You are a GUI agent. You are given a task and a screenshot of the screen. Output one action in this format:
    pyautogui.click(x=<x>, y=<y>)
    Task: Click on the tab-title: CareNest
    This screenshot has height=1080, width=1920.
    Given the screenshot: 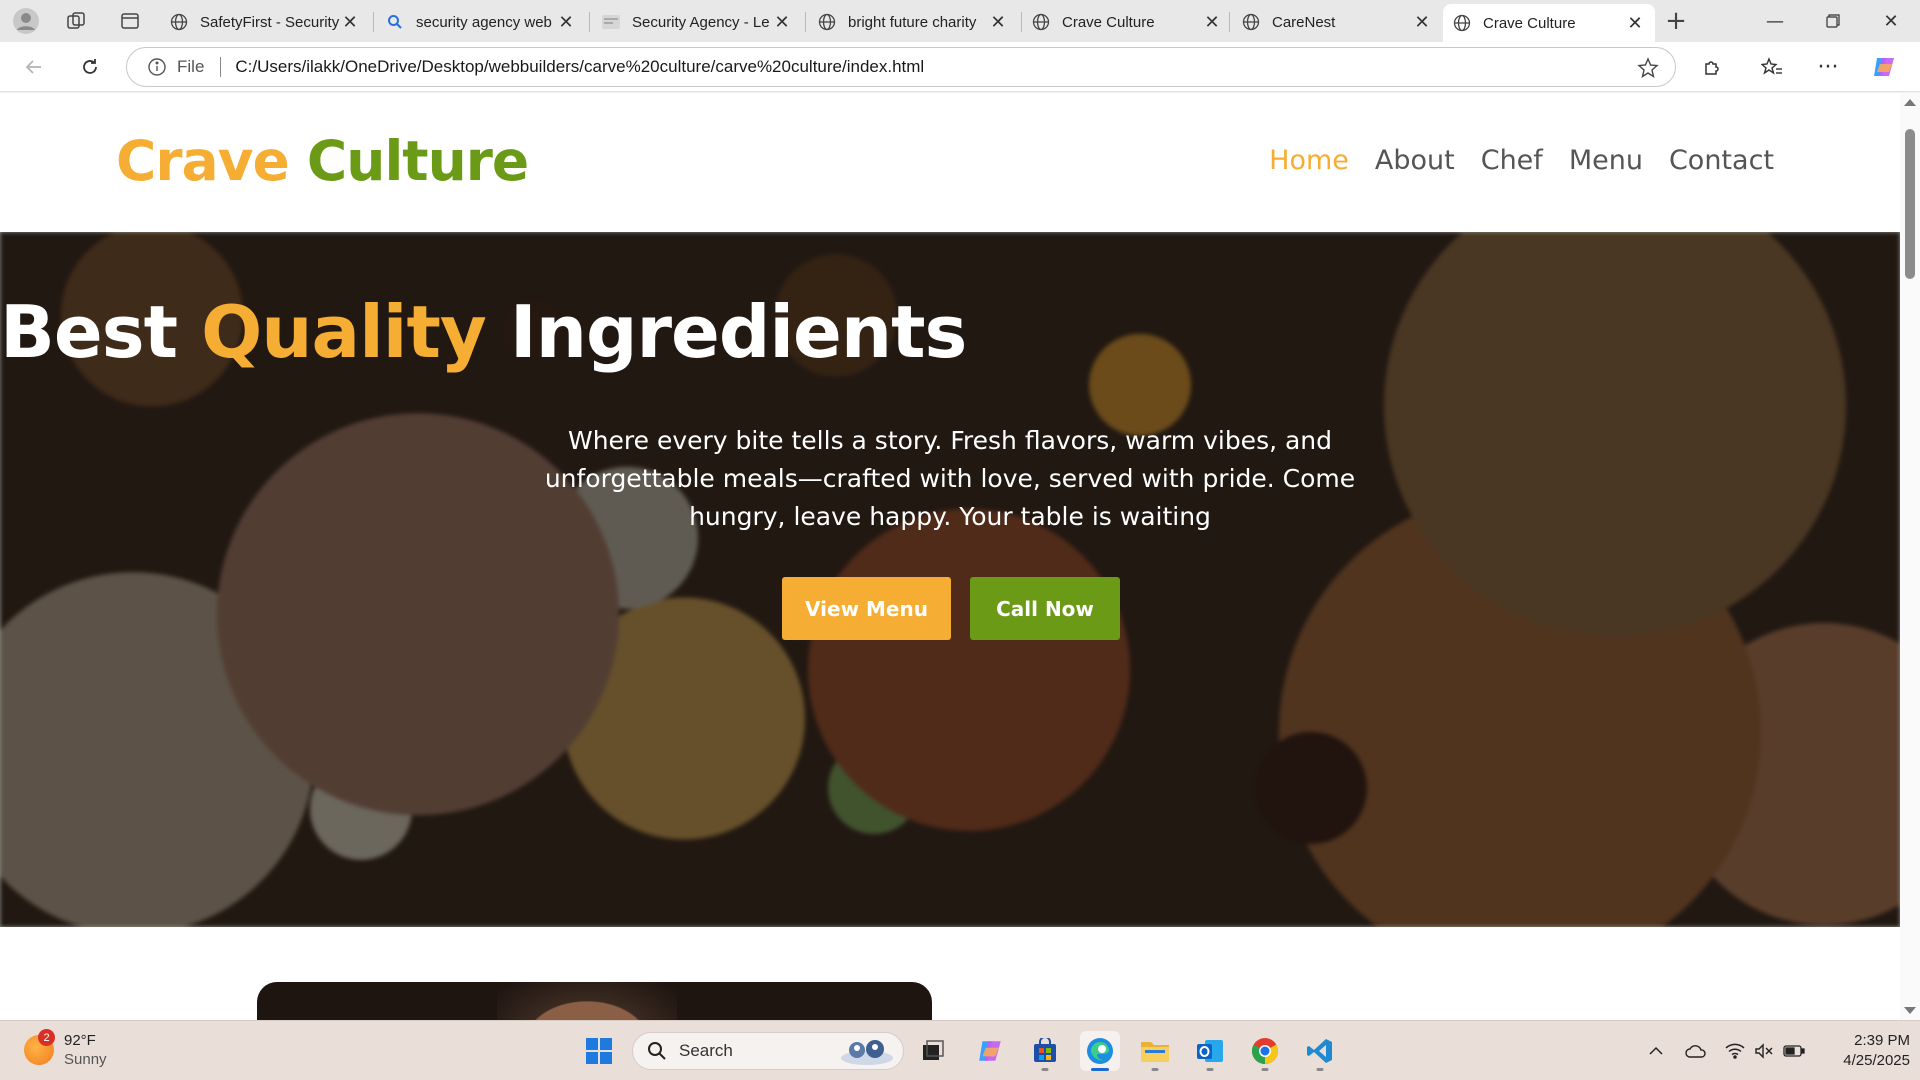 What is the action you would take?
    pyautogui.click(x=1304, y=22)
    